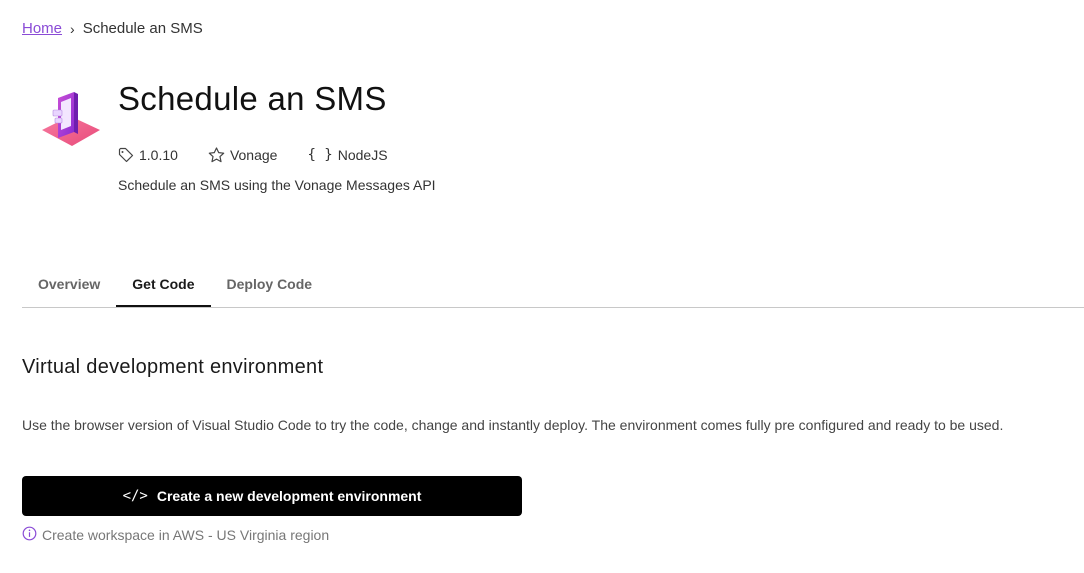  Describe the element at coordinates (553, 285) in the screenshot. I see `tab-bar: Overview Get Code Deploy Code` at that location.